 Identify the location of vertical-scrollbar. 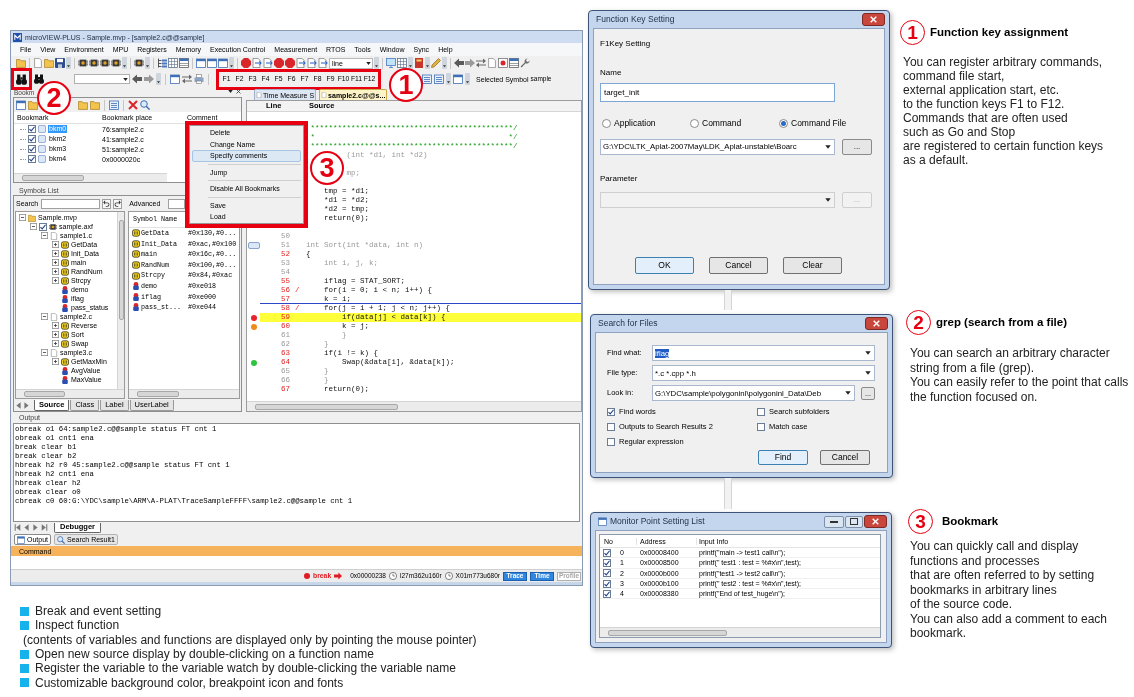
(120, 300).